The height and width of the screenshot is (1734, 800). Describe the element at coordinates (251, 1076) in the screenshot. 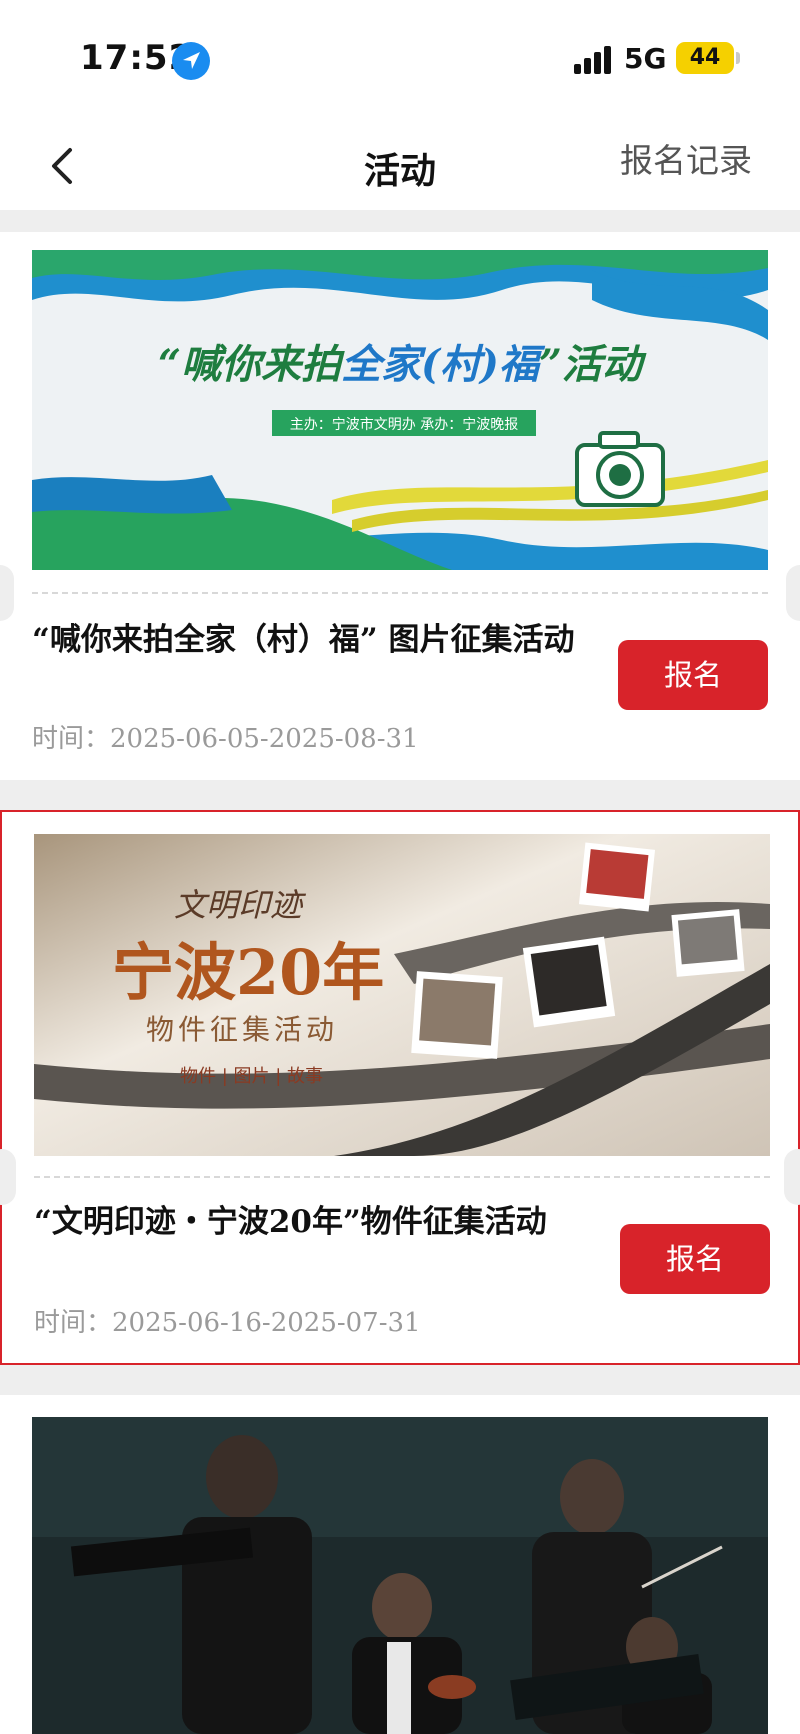

I see `banner-tags: 物件 | 图片 | 故事` at that location.